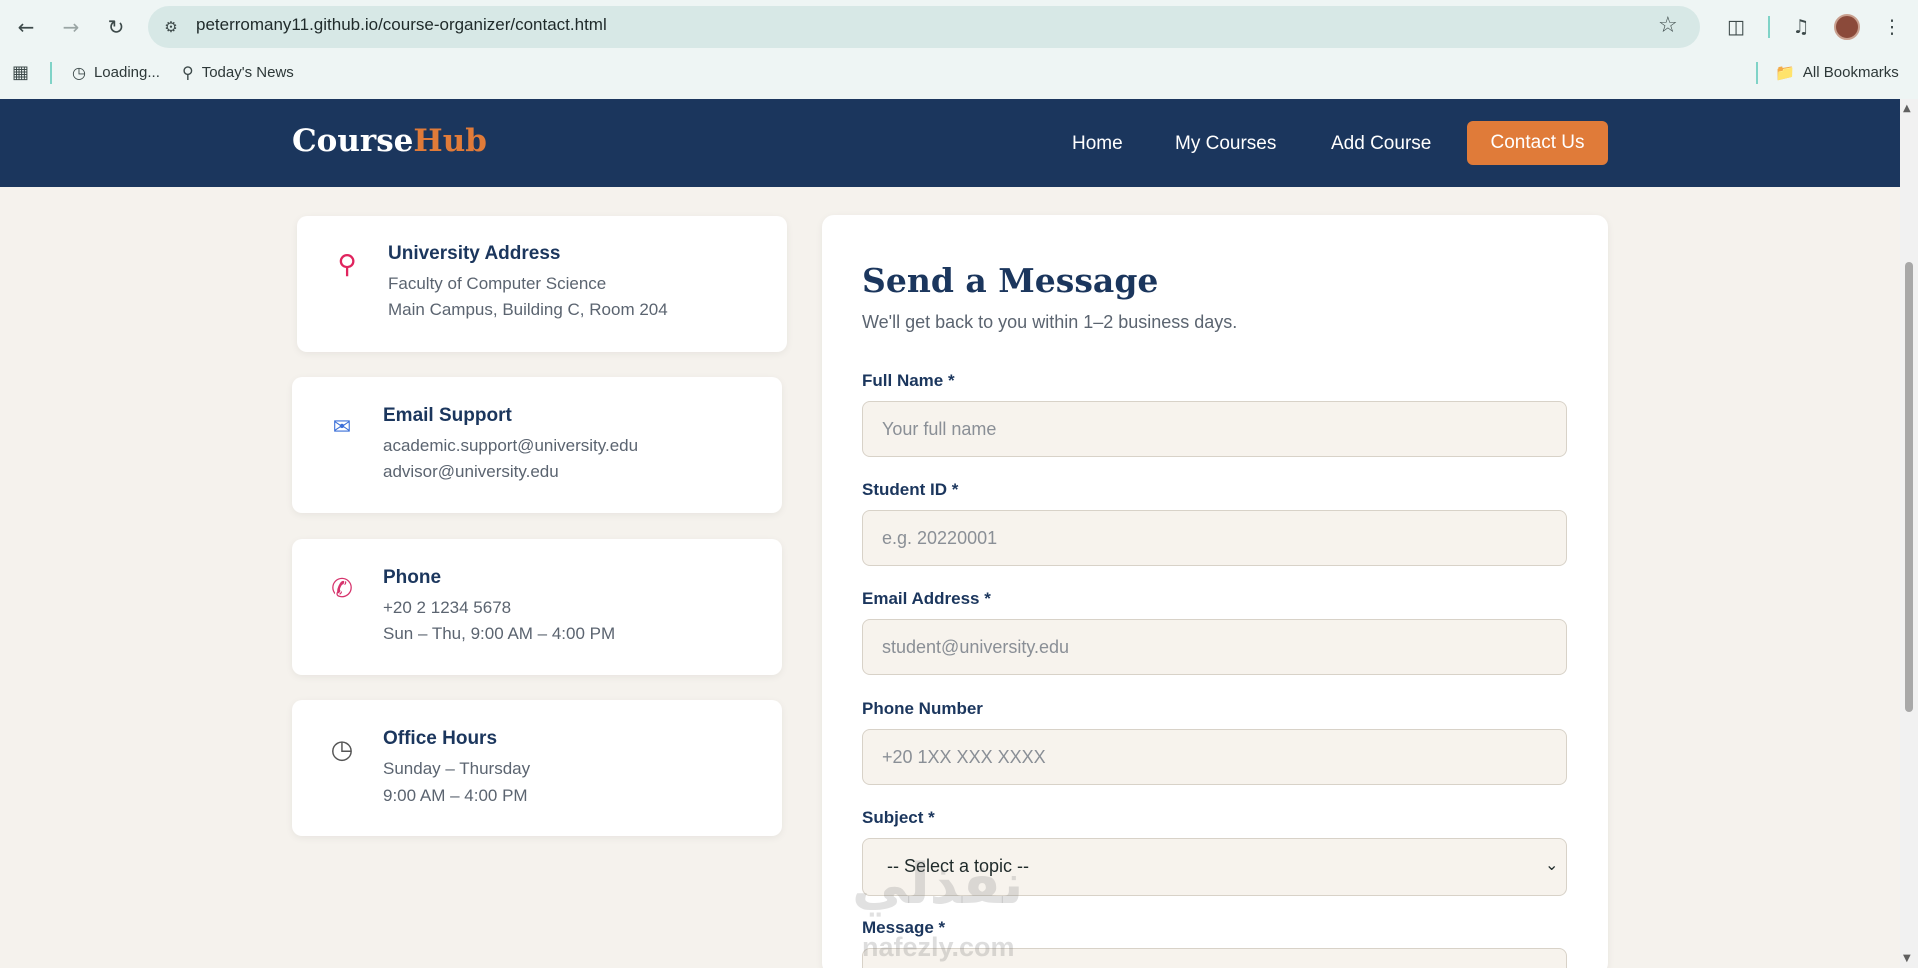 The width and height of the screenshot is (1918, 968). Describe the element at coordinates (412, 577) in the screenshot. I see `info-title: Phone` at that location.